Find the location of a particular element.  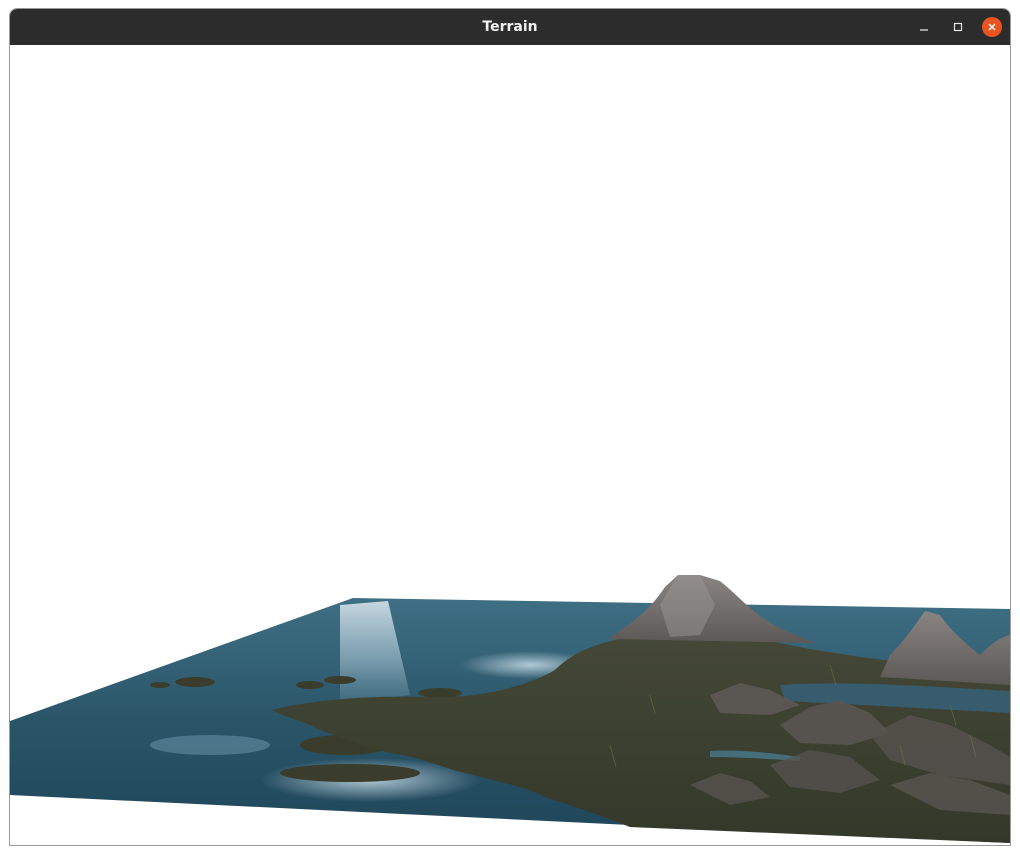

close-icon is located at coordinates (992, 27).